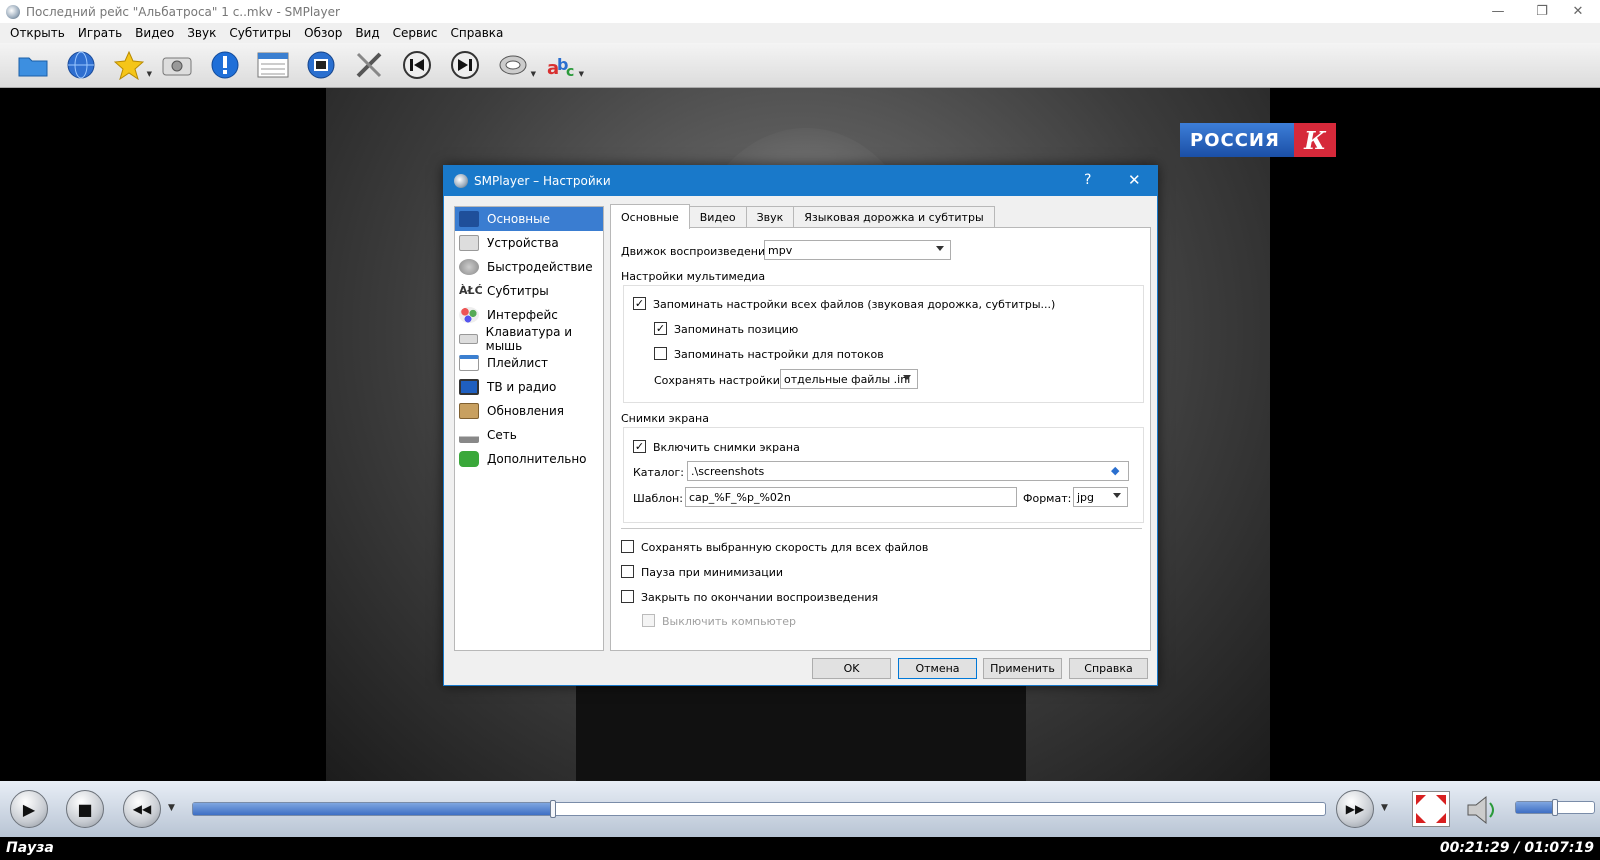 This screenshot has height=860, width=1600. What do you see at coordinates (13, 11) in the screenshot?
I see `smplayer-app-icon` at bounding box center [13, 11].